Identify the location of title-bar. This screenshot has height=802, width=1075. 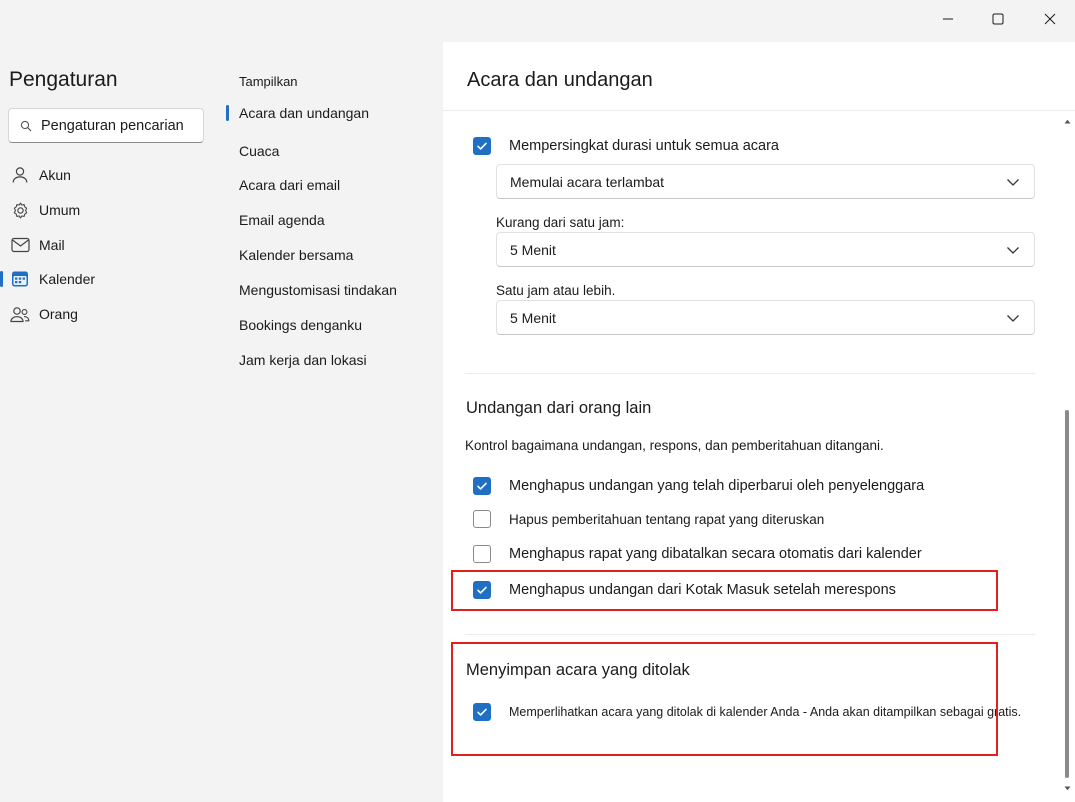
(537, 21).